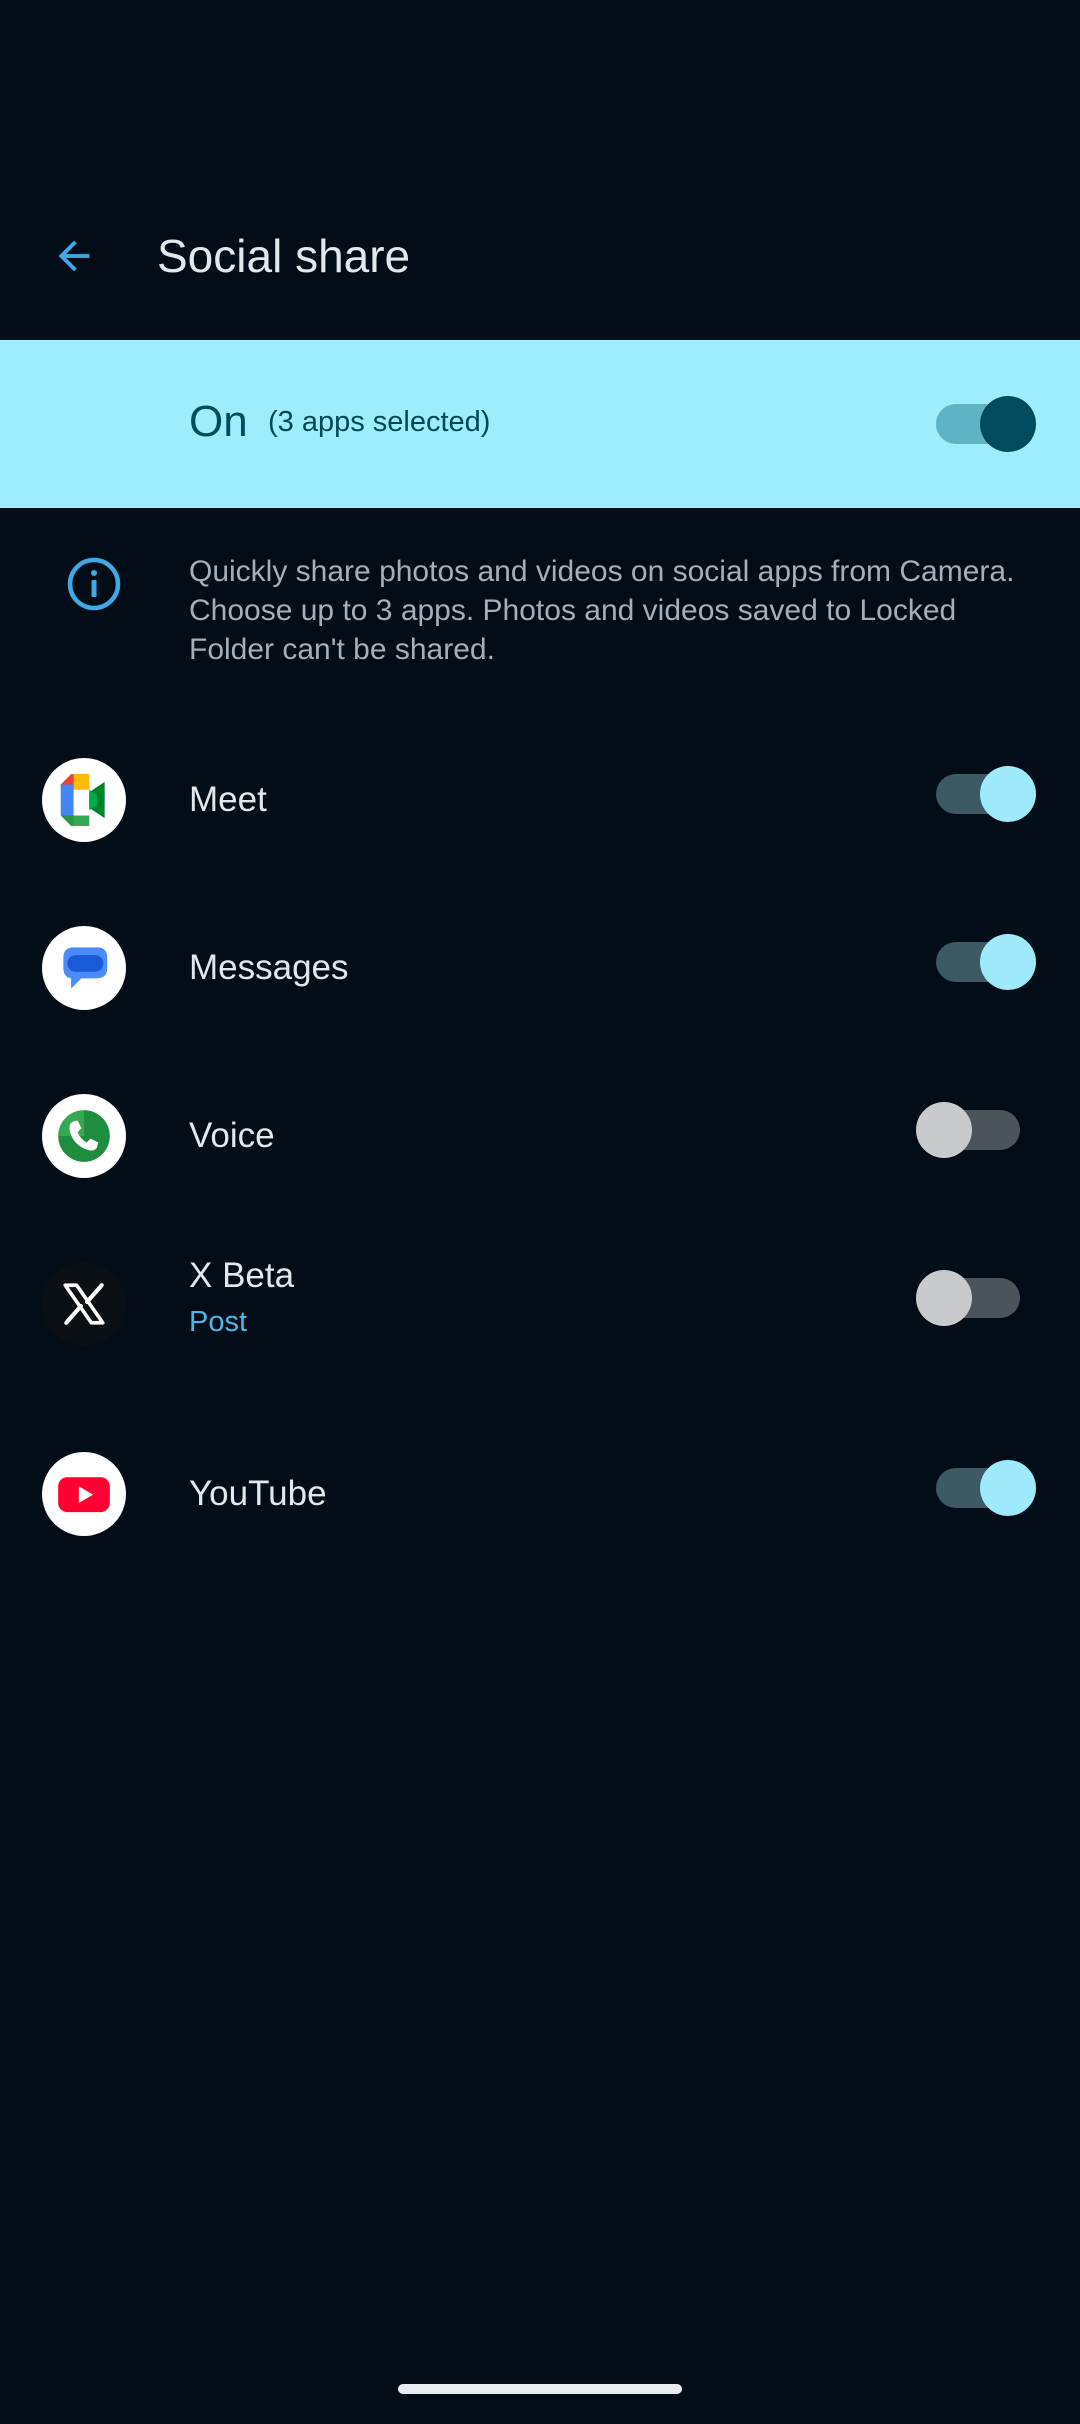 The image size is (1080, 2424). What do you see at coordinates (540, 70) in the screenshot?
I see `status-bar` at bounding box center [540, 70].